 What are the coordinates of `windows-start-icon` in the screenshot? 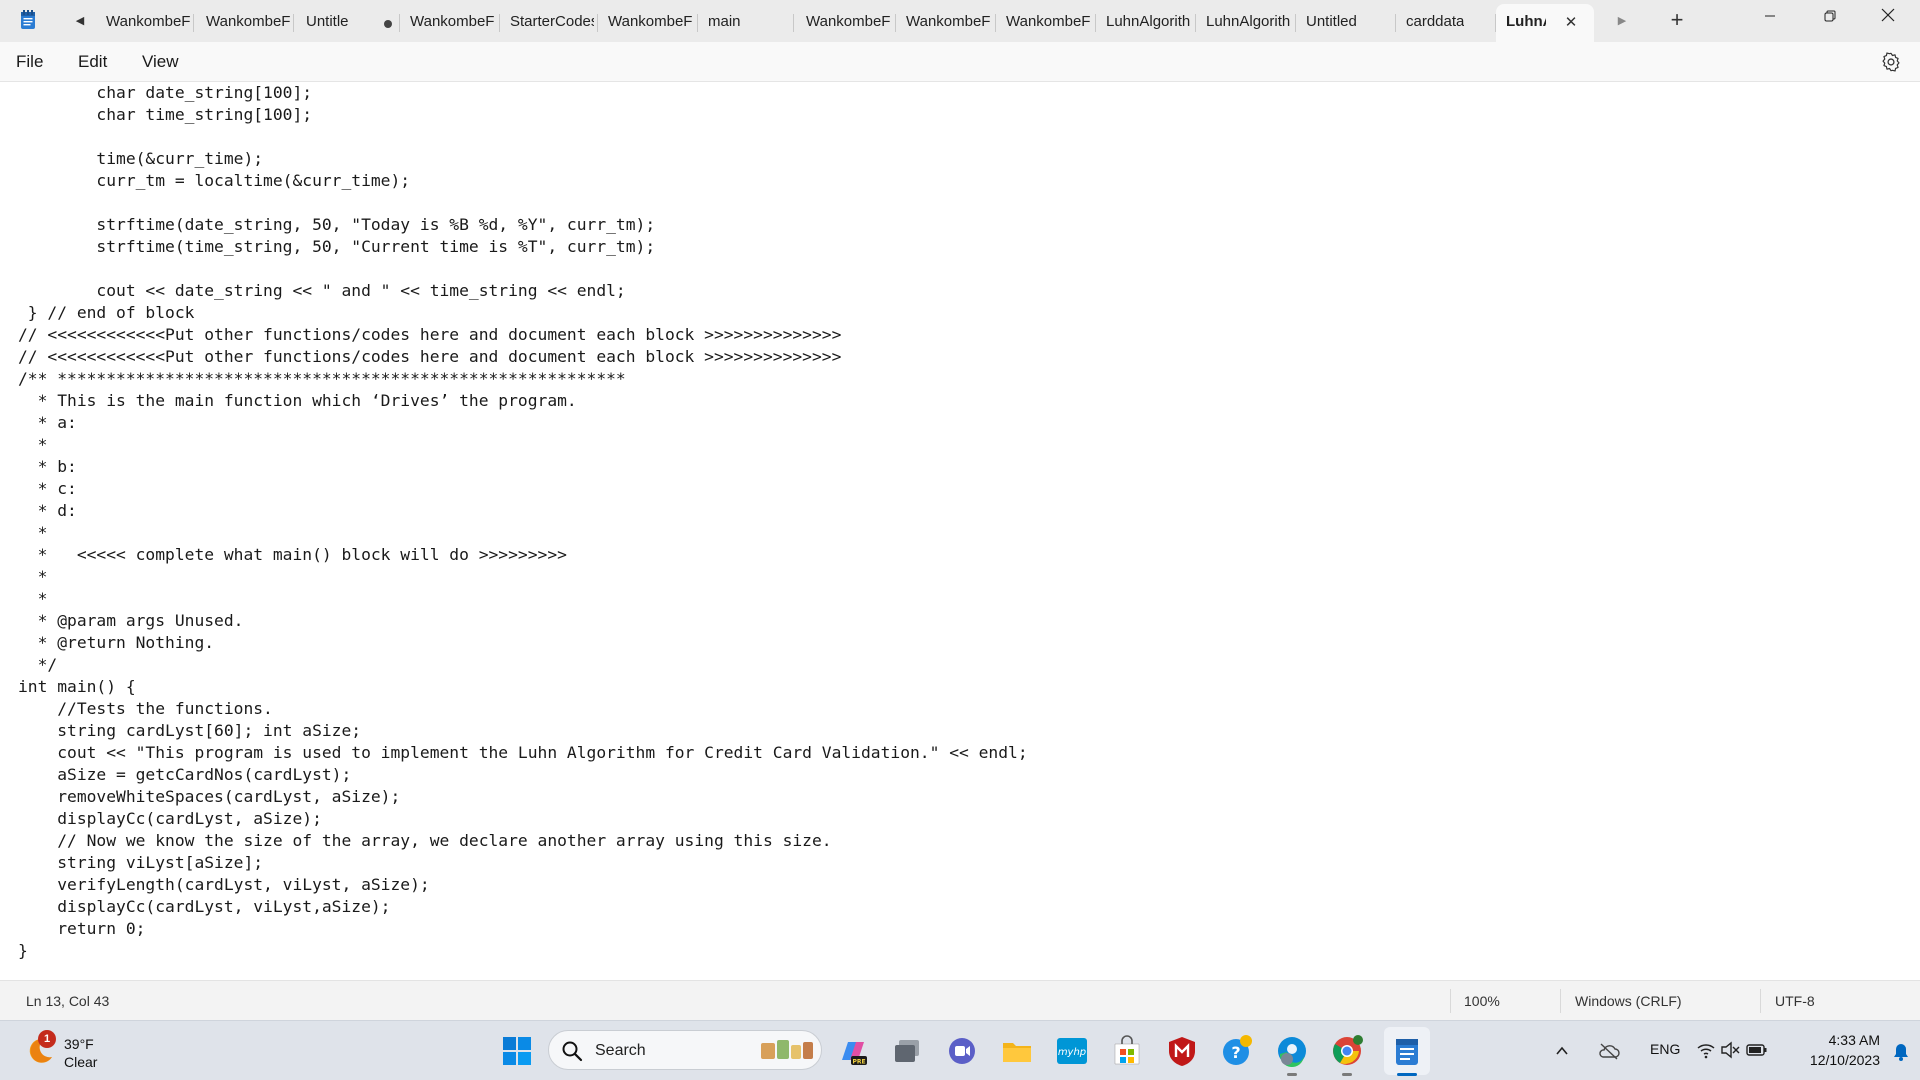 It's located at (517, 1051).